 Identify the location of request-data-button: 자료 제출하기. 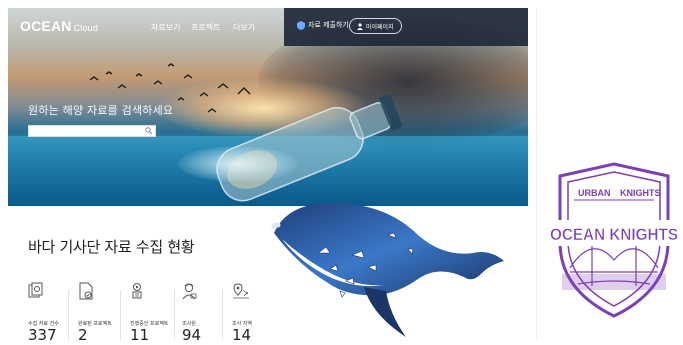
(323, 25).